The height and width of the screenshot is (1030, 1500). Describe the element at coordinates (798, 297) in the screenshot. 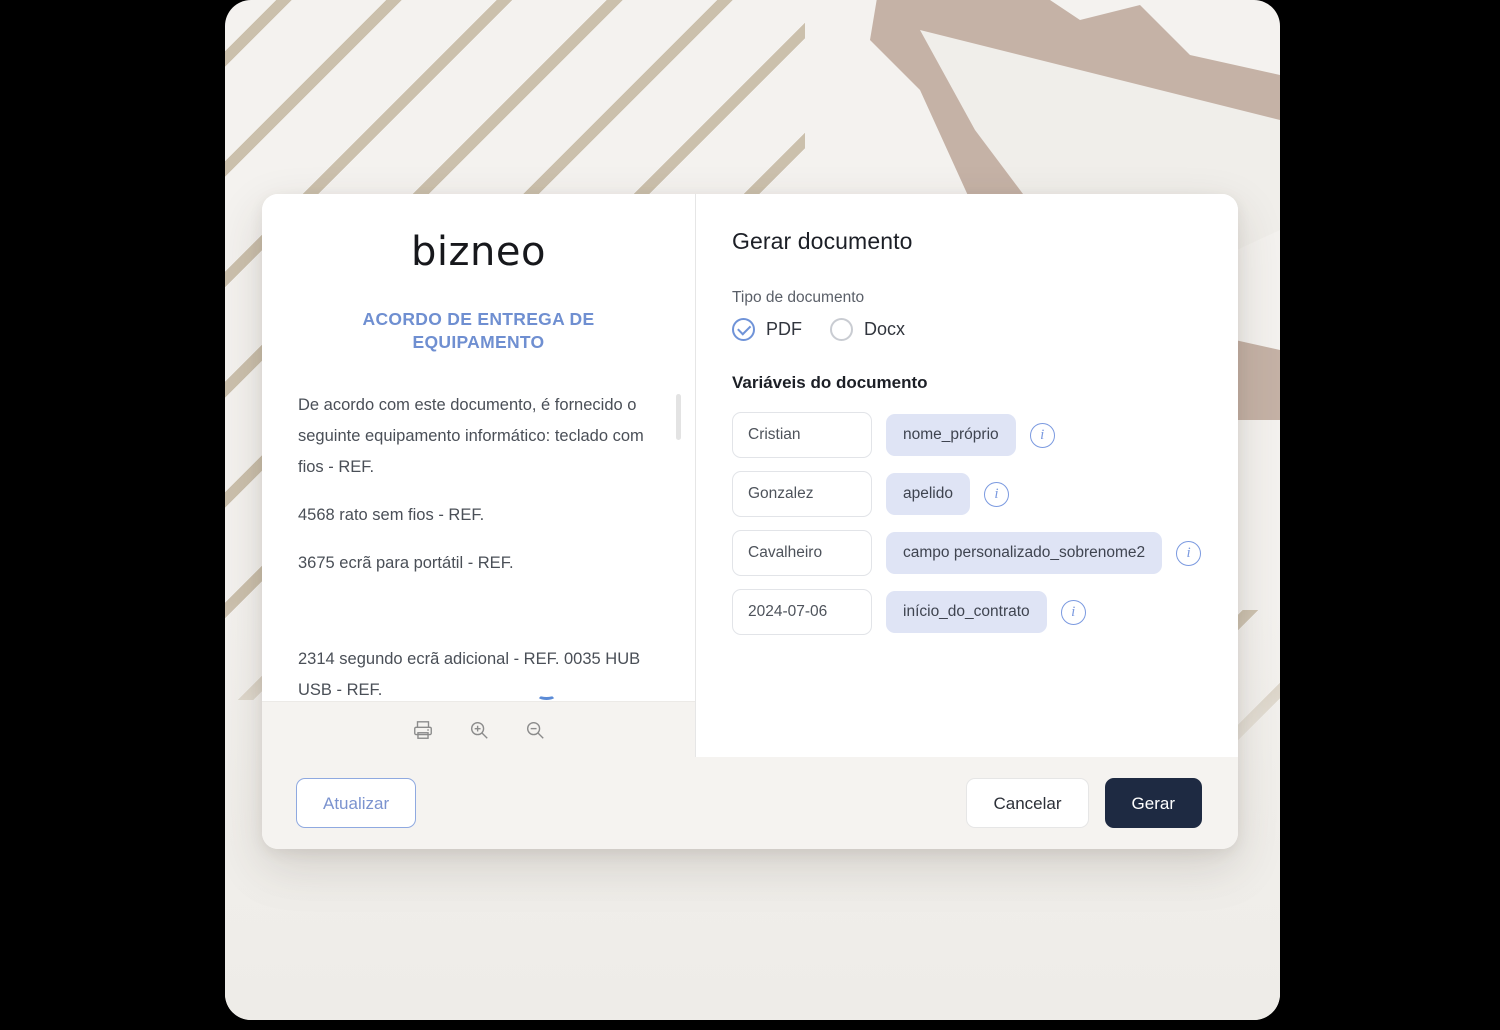

I see `doc-type-label: Tipo de documento` at that location.